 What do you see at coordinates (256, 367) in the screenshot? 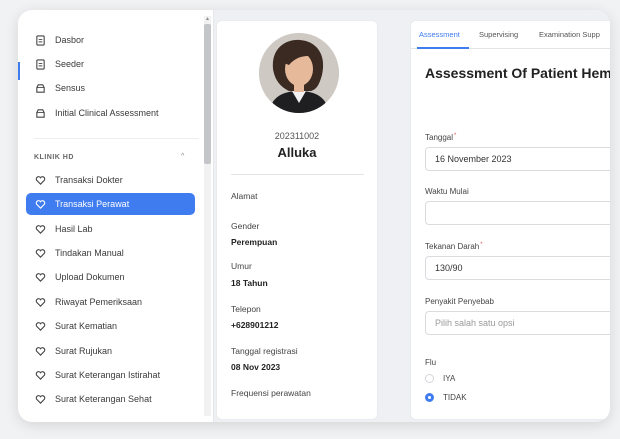
I see `tanggal-registrasi-value: 08 Nov 2023` at bounding box center [256, 367].